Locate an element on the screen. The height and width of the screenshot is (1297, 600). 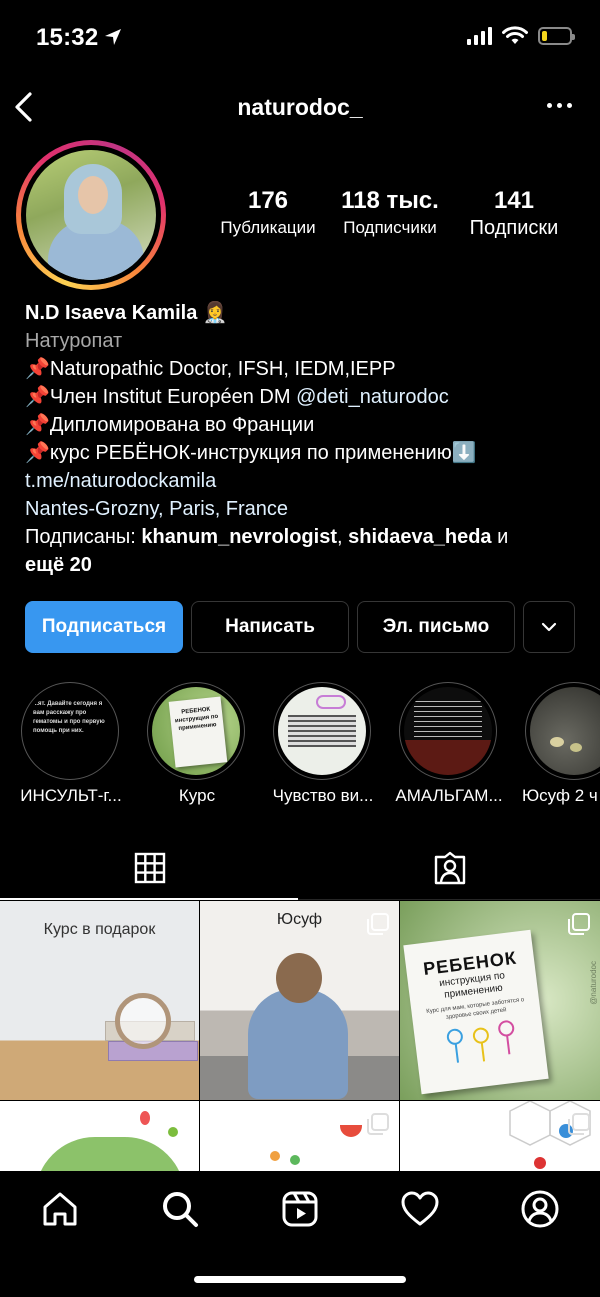
profile-actions: Подписаться Написать Эл. письмо is located at coordinates (300, 627).